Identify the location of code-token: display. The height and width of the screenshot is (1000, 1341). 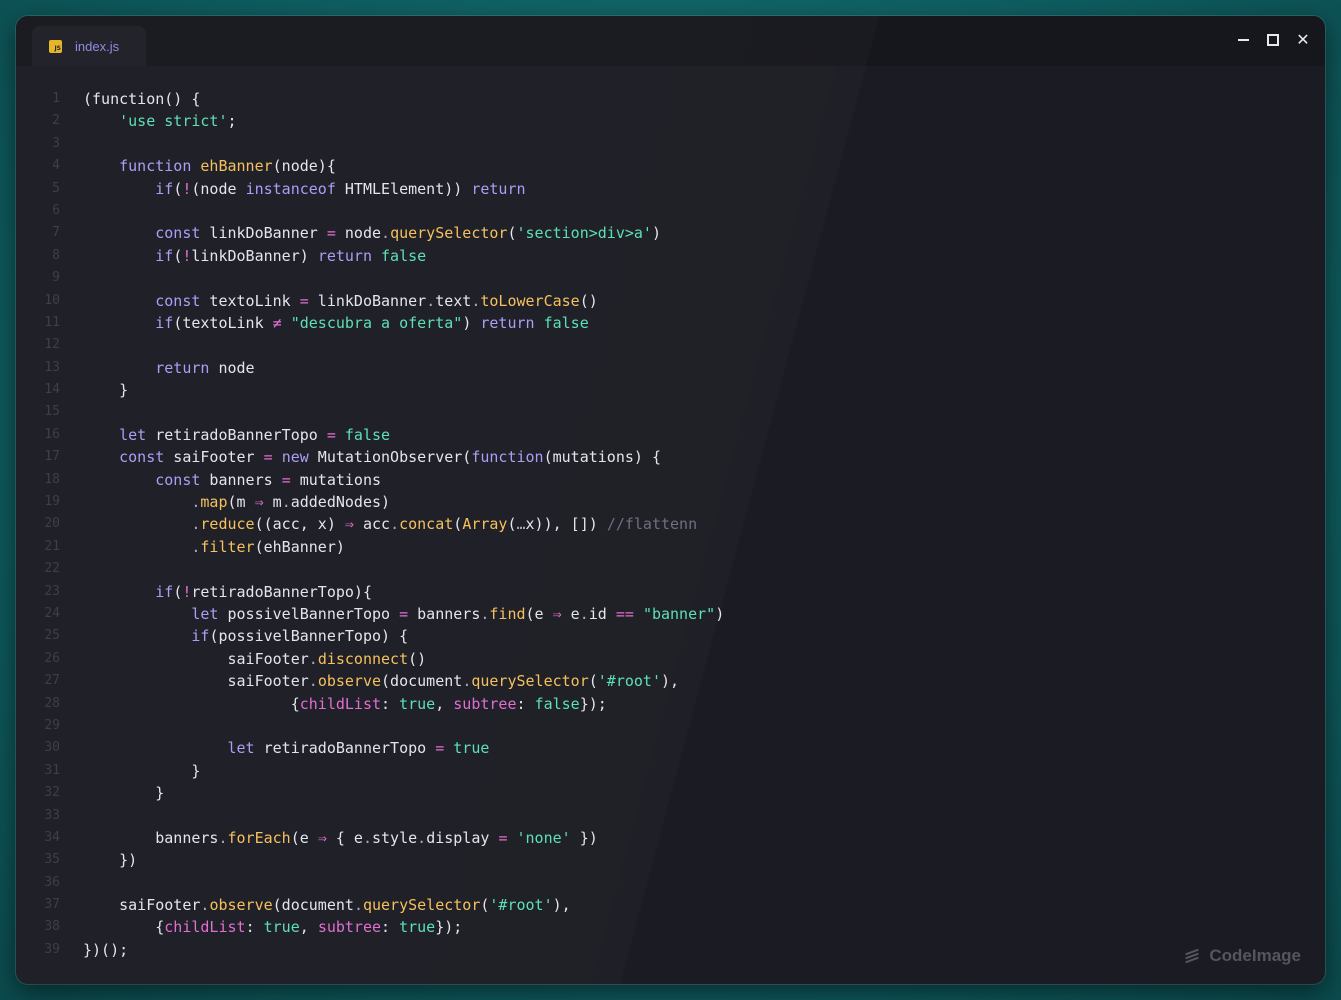
(462, 837).